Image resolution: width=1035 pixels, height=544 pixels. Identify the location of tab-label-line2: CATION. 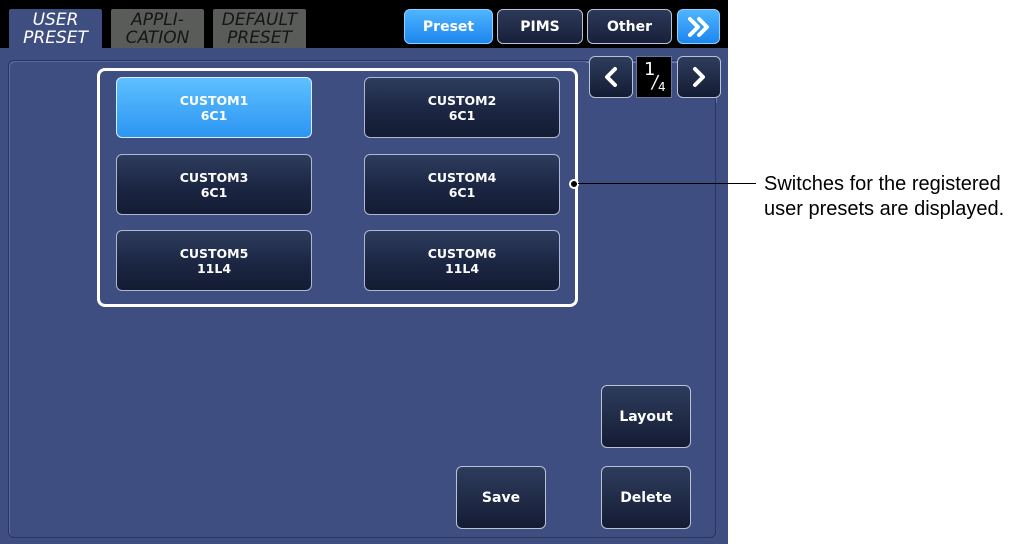
(157, 38).